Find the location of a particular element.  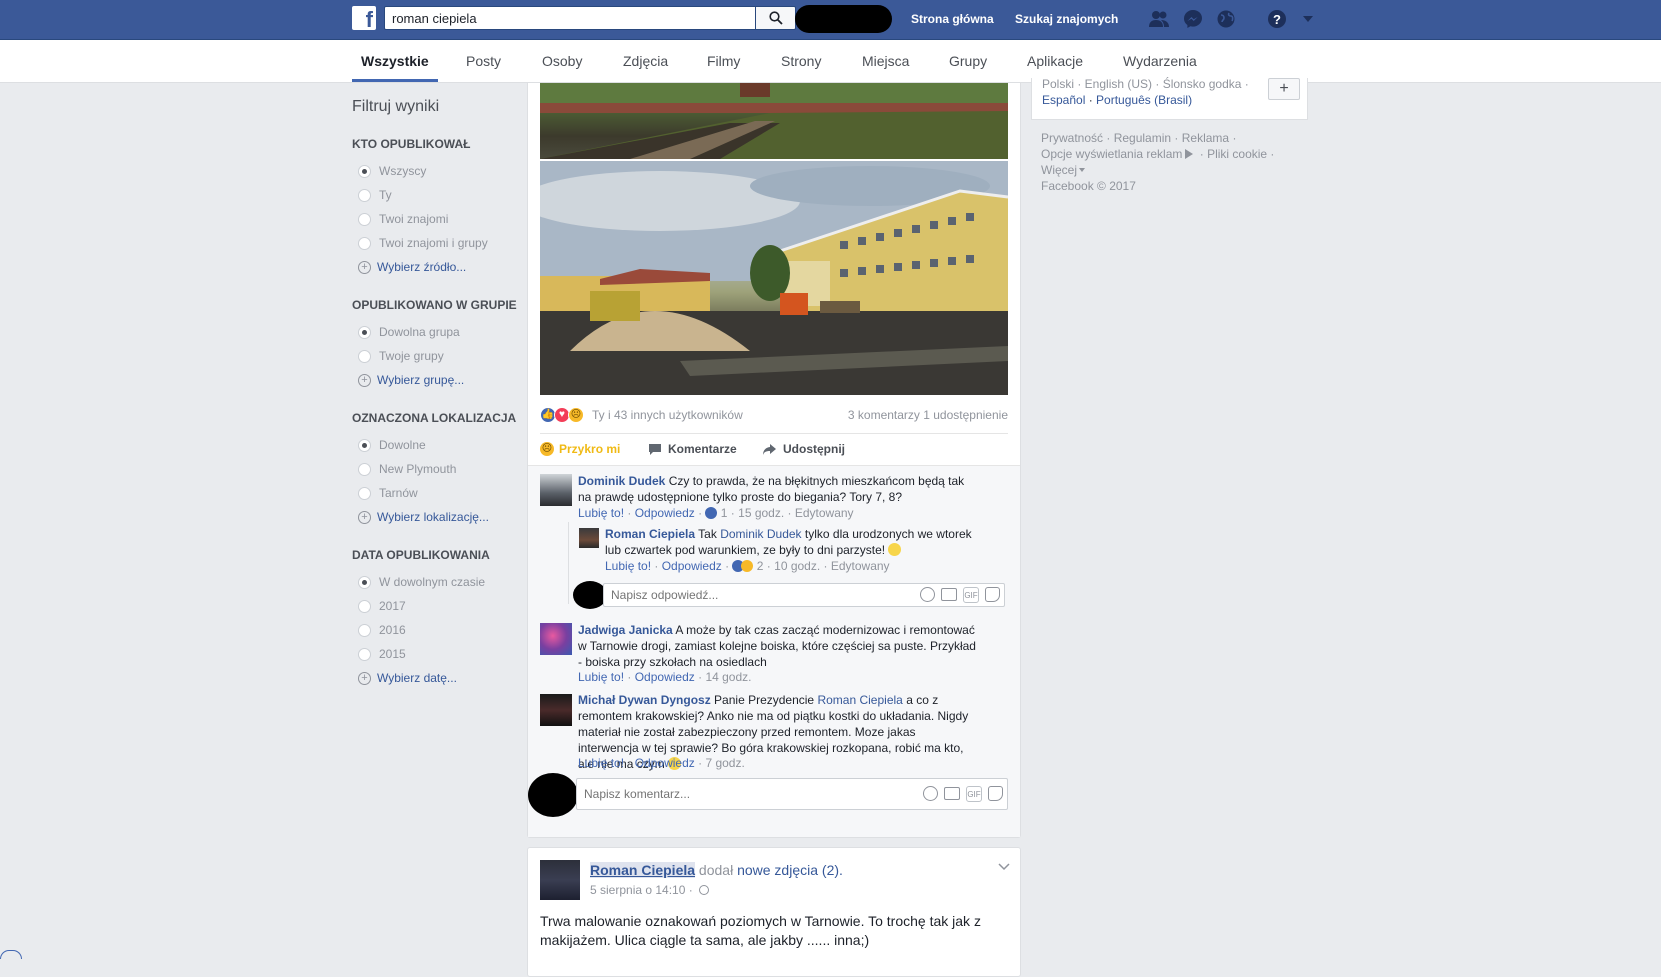

tab-all: Wszystkie is located at coordinates (395, 61).